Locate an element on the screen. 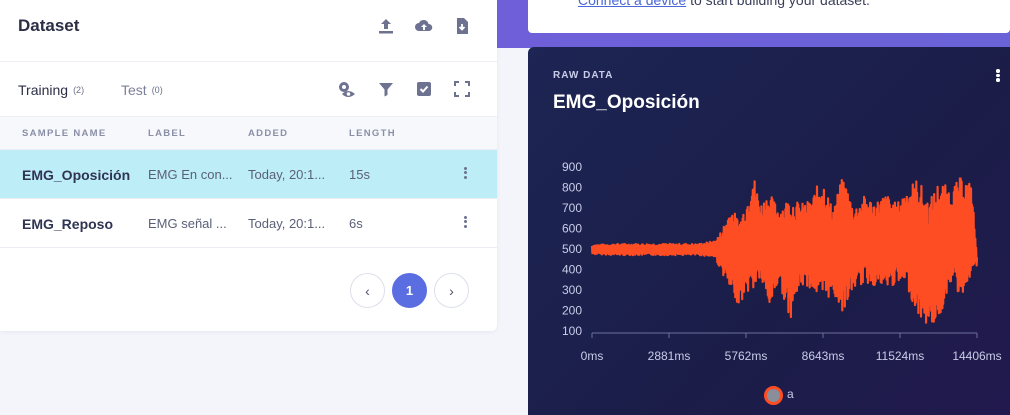 The height and width of the screenshot is (415, 1010). pagination-next-button: › is located at coordinates (451, 290).